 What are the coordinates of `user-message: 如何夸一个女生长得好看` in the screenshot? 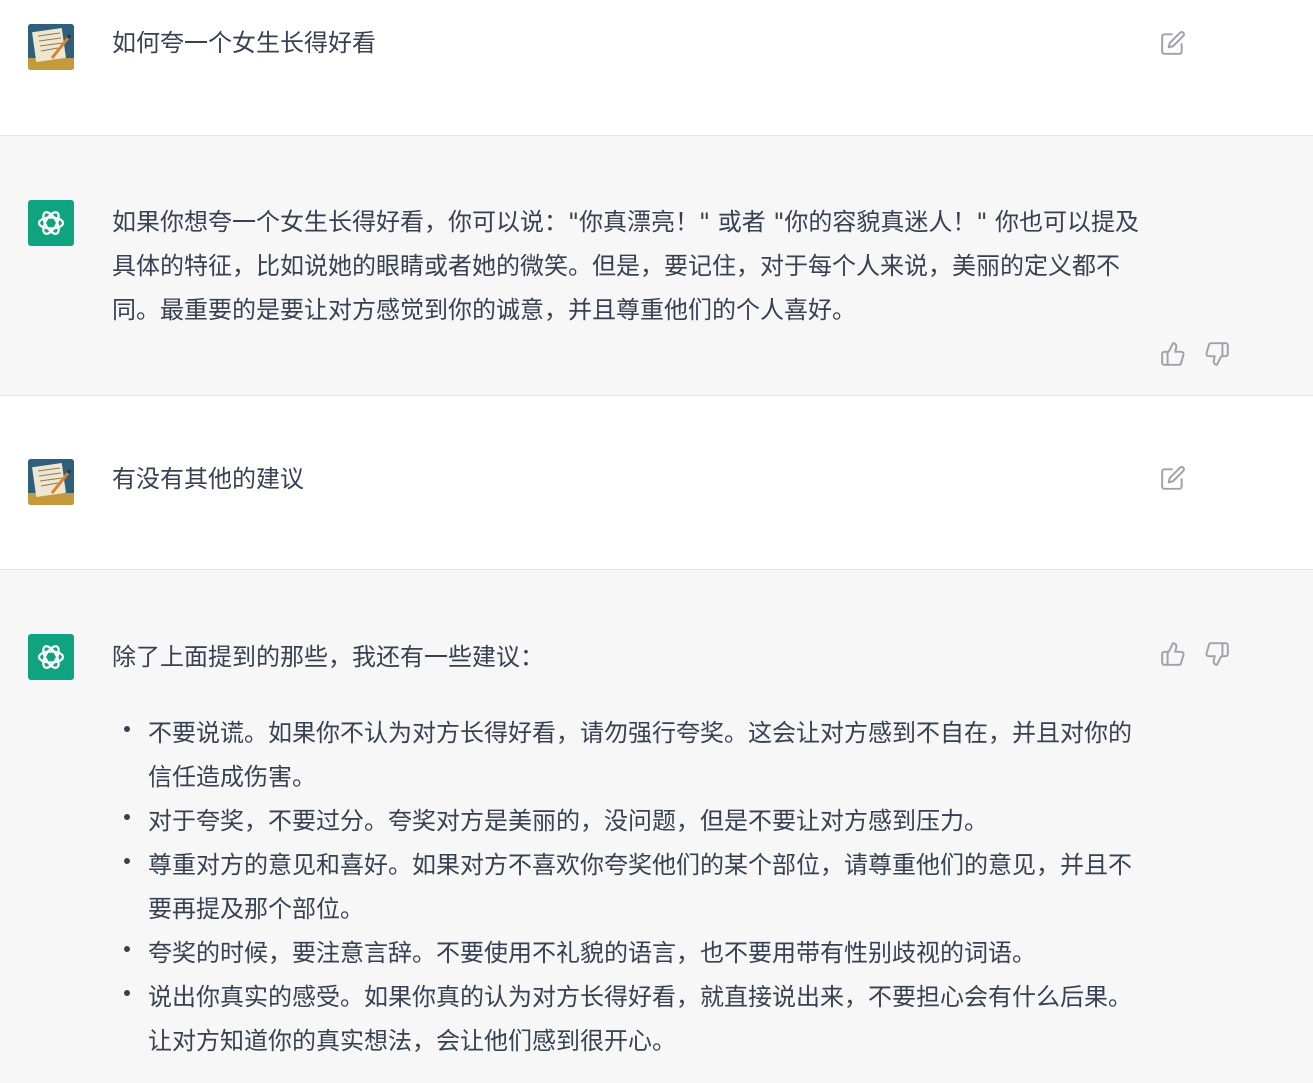 It's located at (656, 68).